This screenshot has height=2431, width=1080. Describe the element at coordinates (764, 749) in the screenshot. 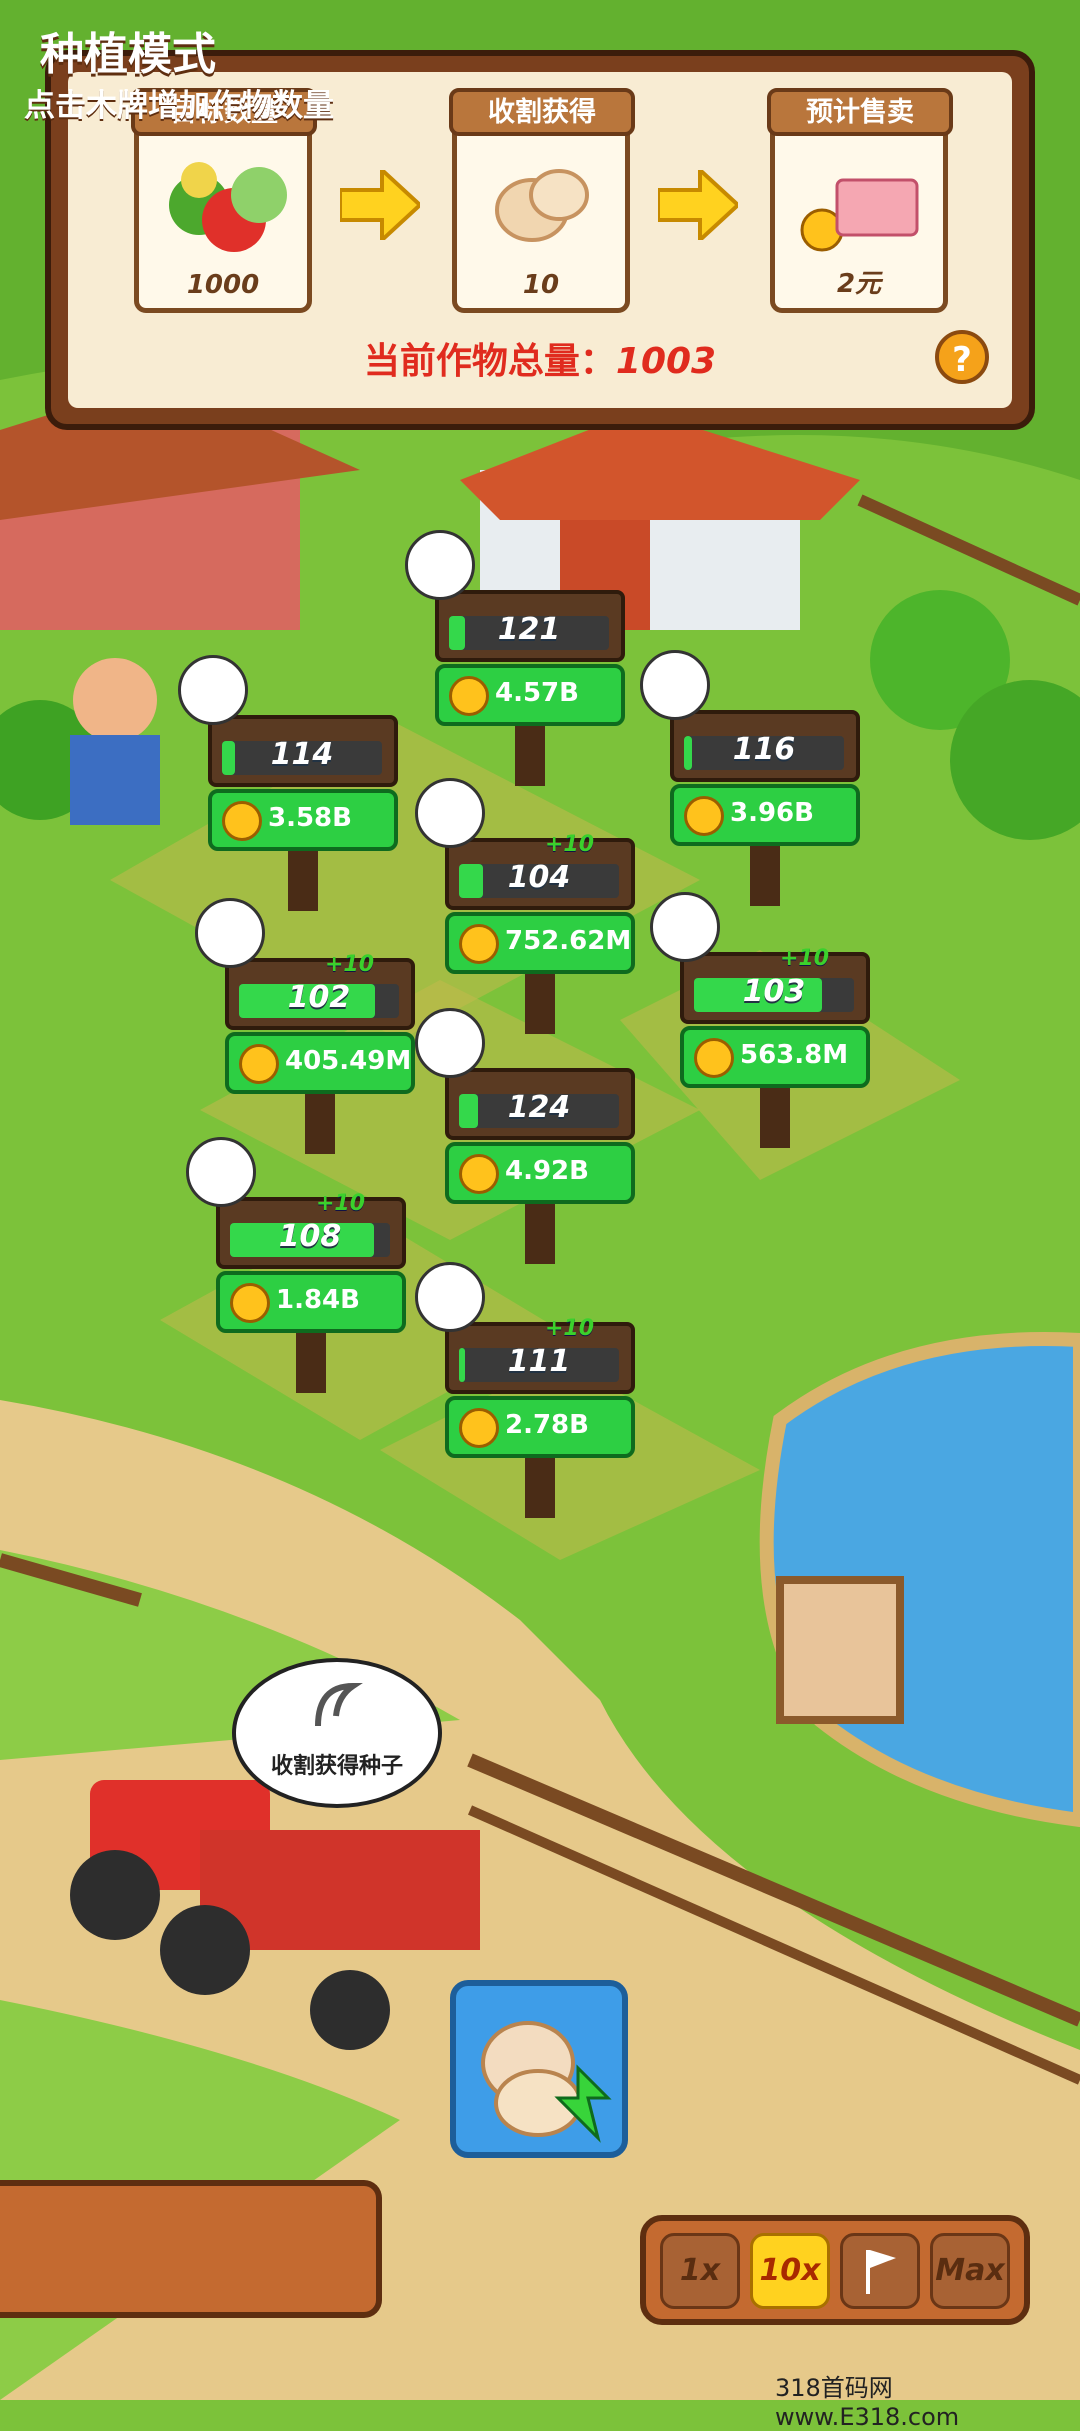

I see `crop-count: 116` at that location.